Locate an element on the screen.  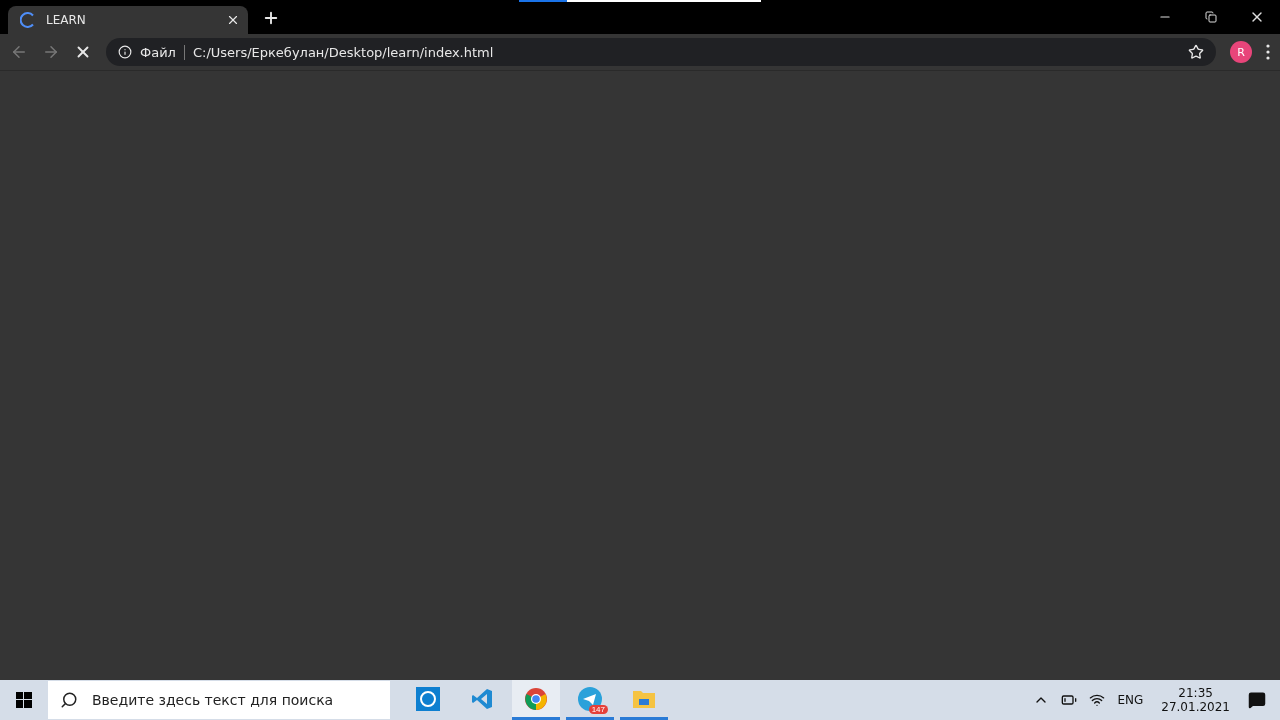
battery-icon is located at coordinates (1069, 700).